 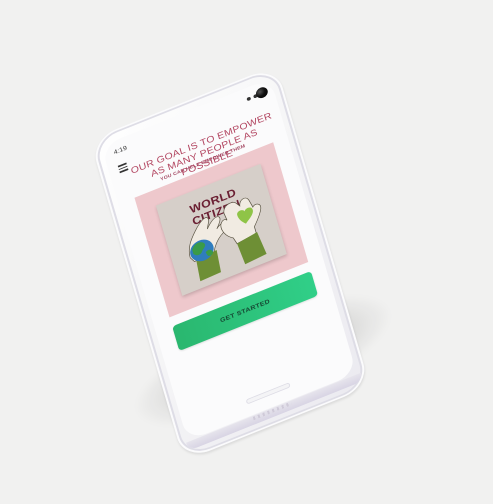 I want to click on home-indicator, so click(x=268, y=393).